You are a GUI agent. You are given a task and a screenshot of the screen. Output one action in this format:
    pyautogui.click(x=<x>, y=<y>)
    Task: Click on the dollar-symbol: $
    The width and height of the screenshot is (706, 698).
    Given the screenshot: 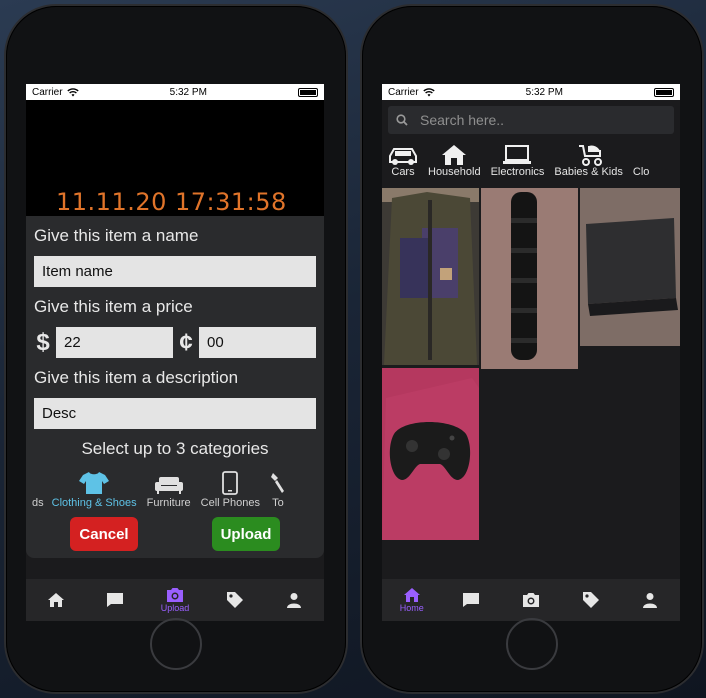 What is the action you would take?
    pyautogui.click(x=43, y=342)
    